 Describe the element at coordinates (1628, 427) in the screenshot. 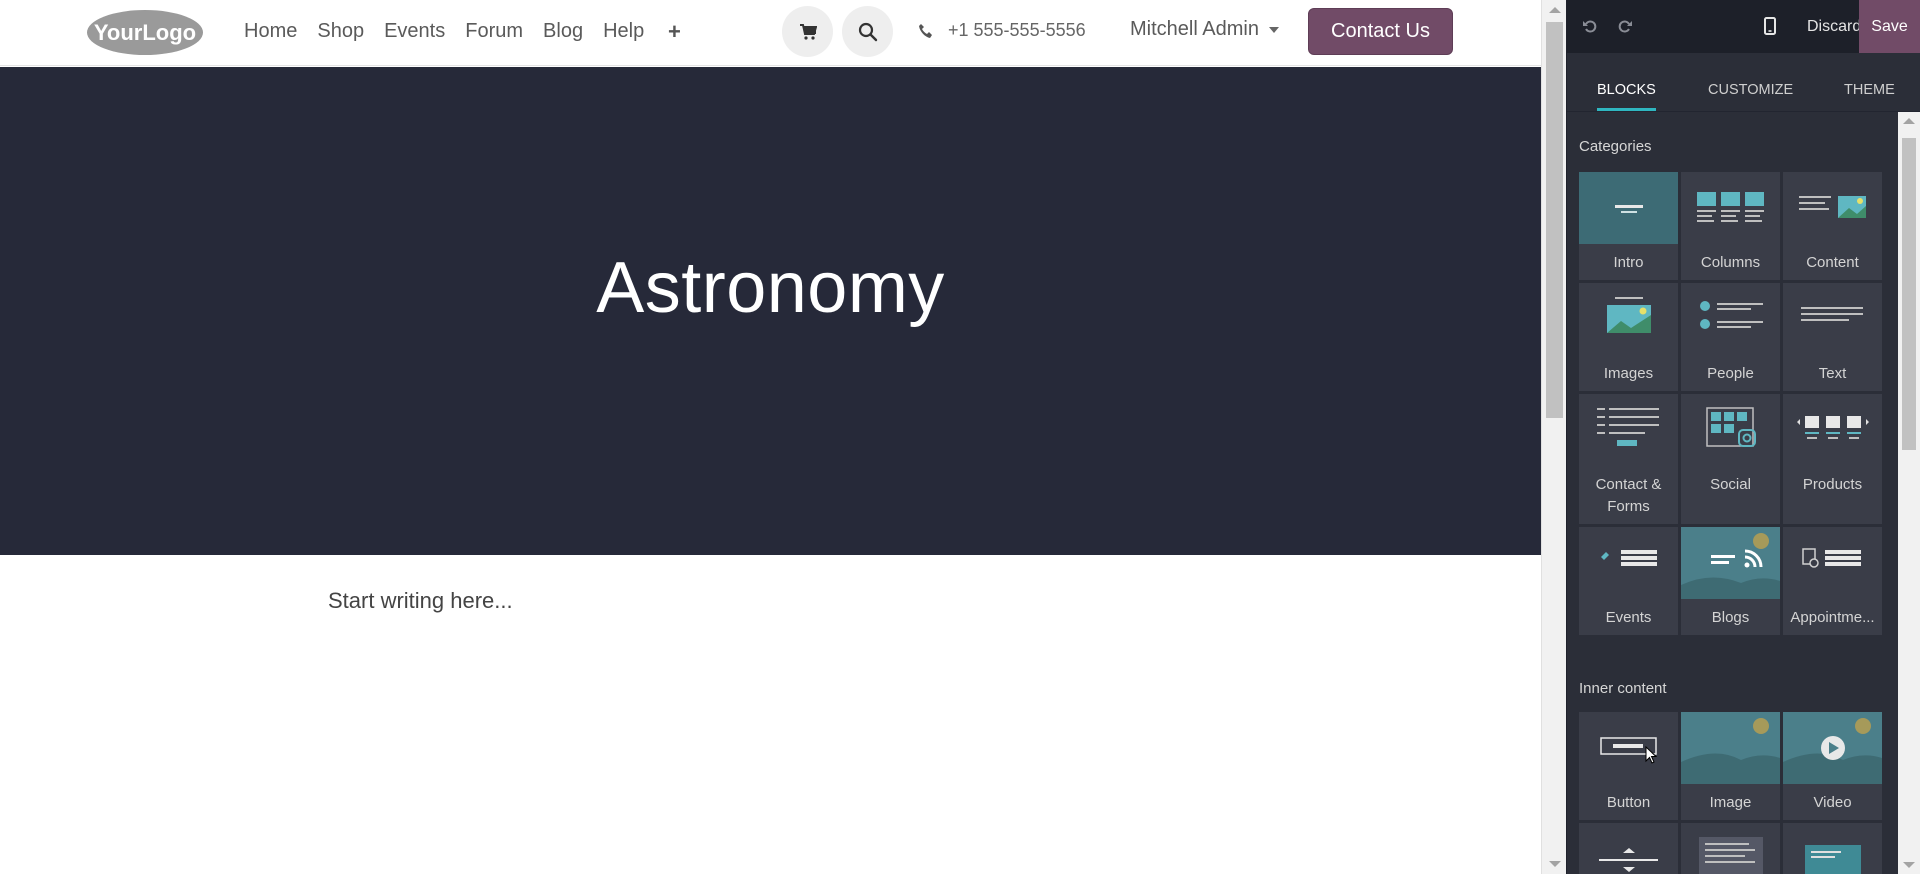

I see `contact-forms-thumbnail-icon` at that location.